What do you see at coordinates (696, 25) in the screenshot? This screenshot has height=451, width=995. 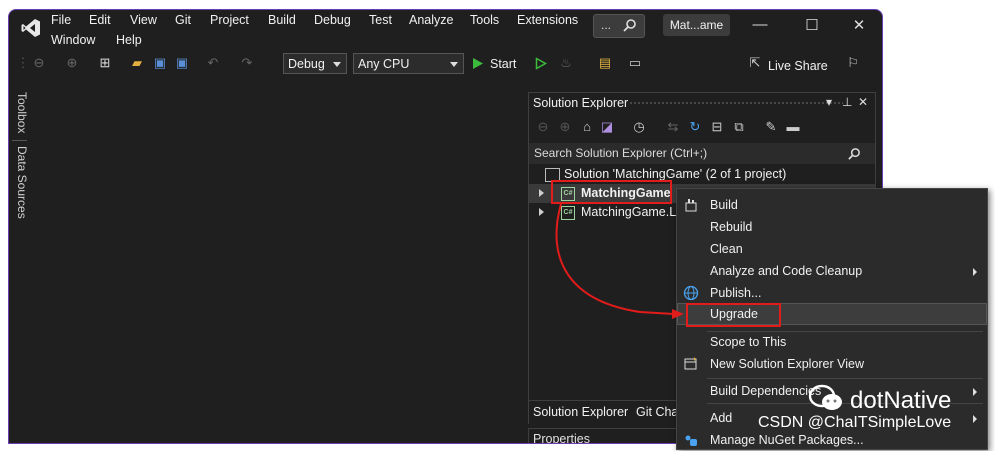 I see `solution-title-tab: Mat...ame` at bounding box center [696, 25].